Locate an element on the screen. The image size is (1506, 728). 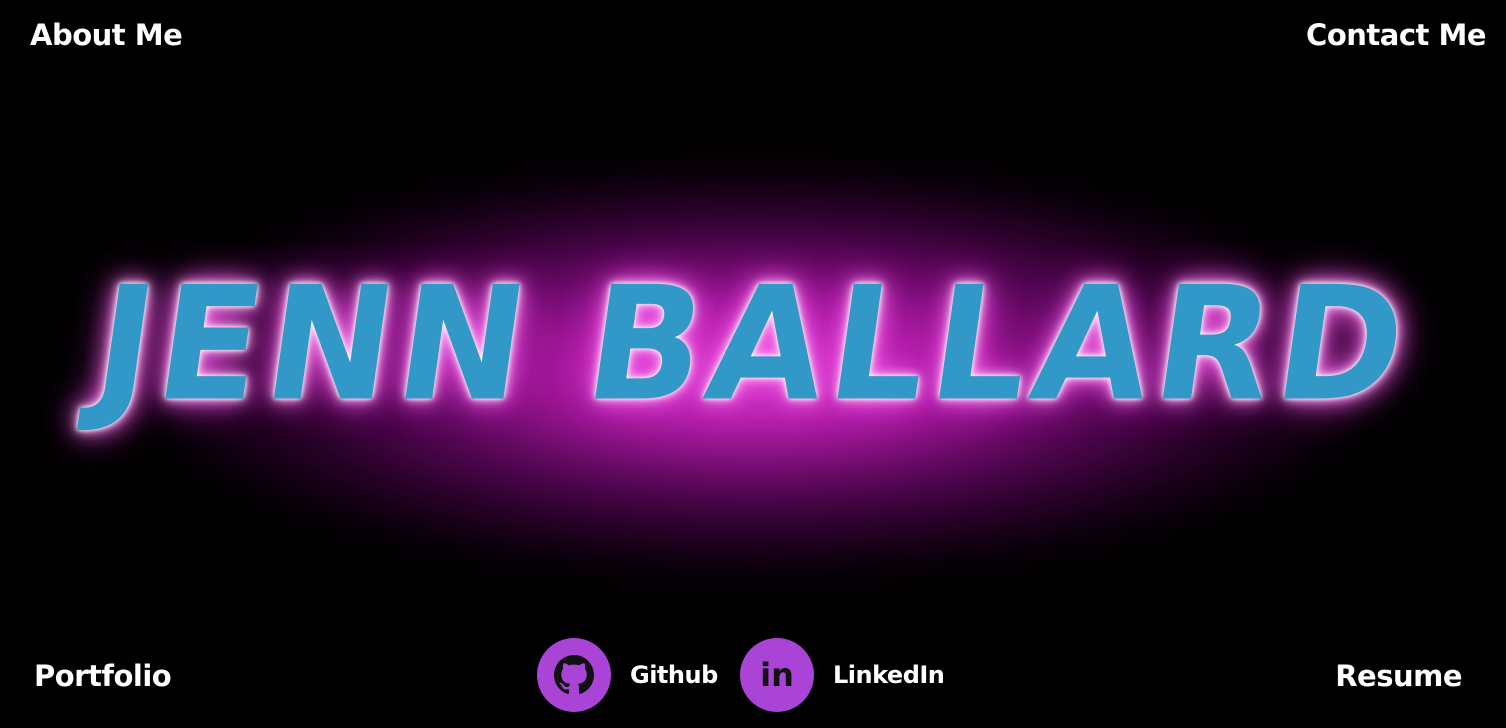
nav-contact-me-link: Contact Me is located at coordinates (1396, 35).